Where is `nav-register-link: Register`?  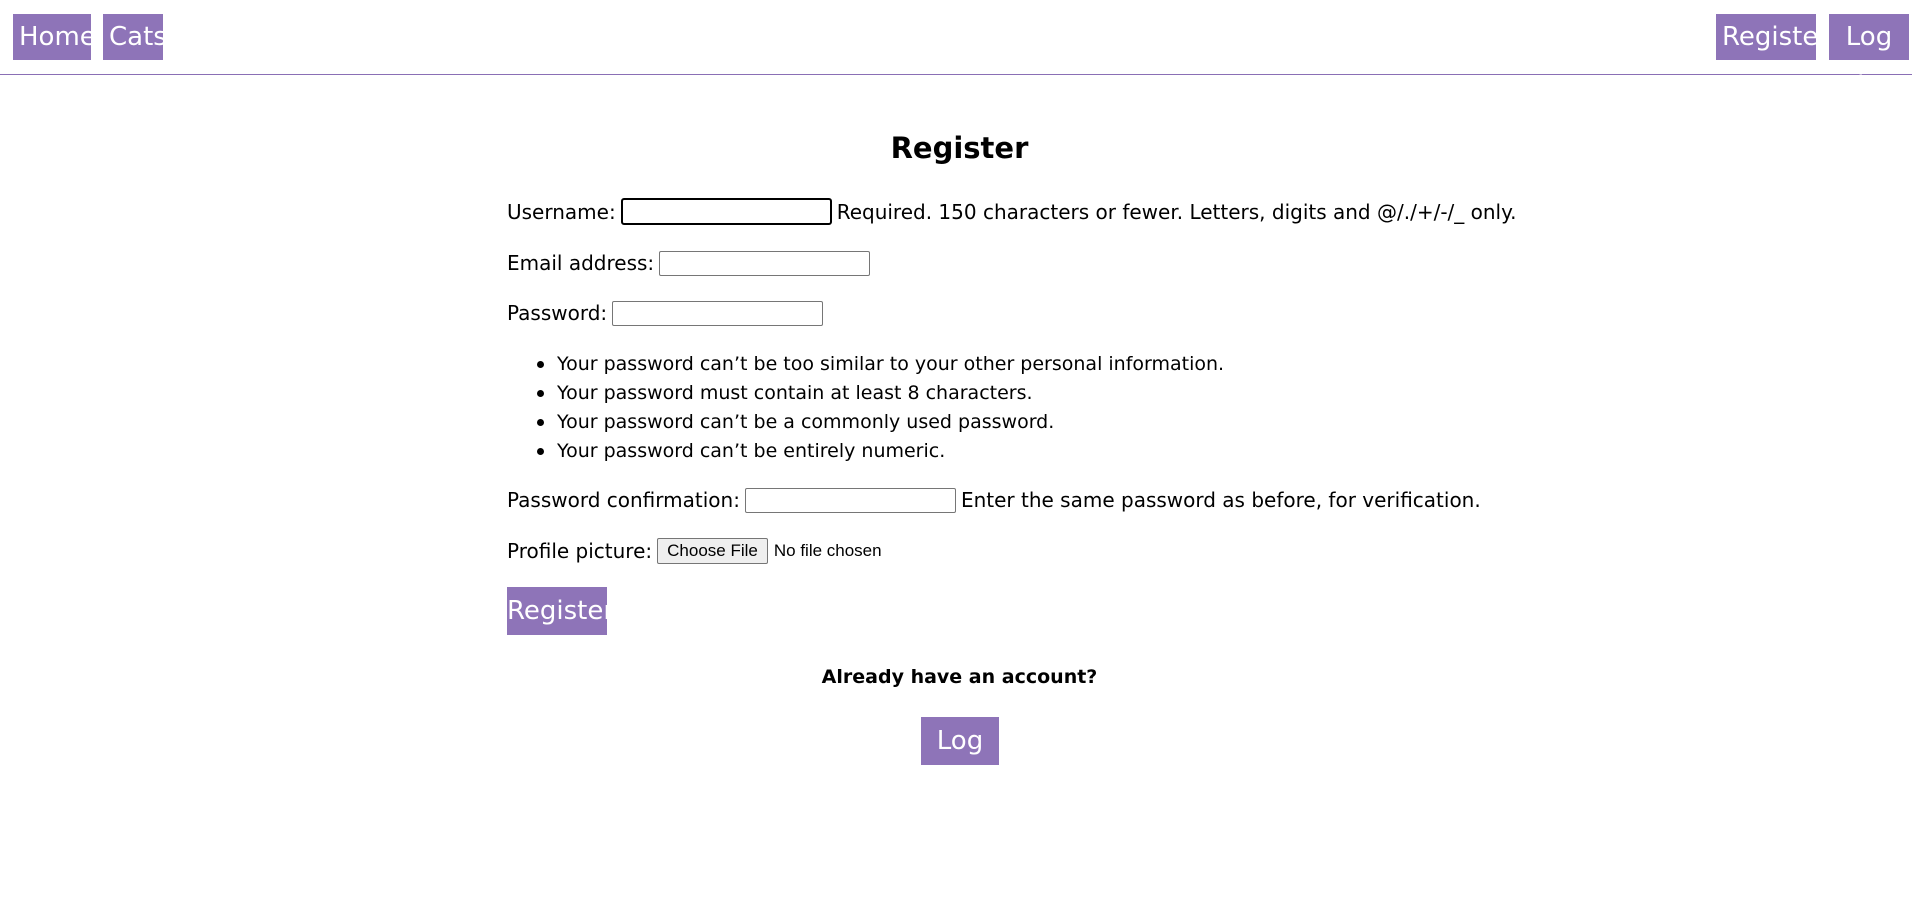 nav-register-link: Register is located at coordinates (1772, 37).